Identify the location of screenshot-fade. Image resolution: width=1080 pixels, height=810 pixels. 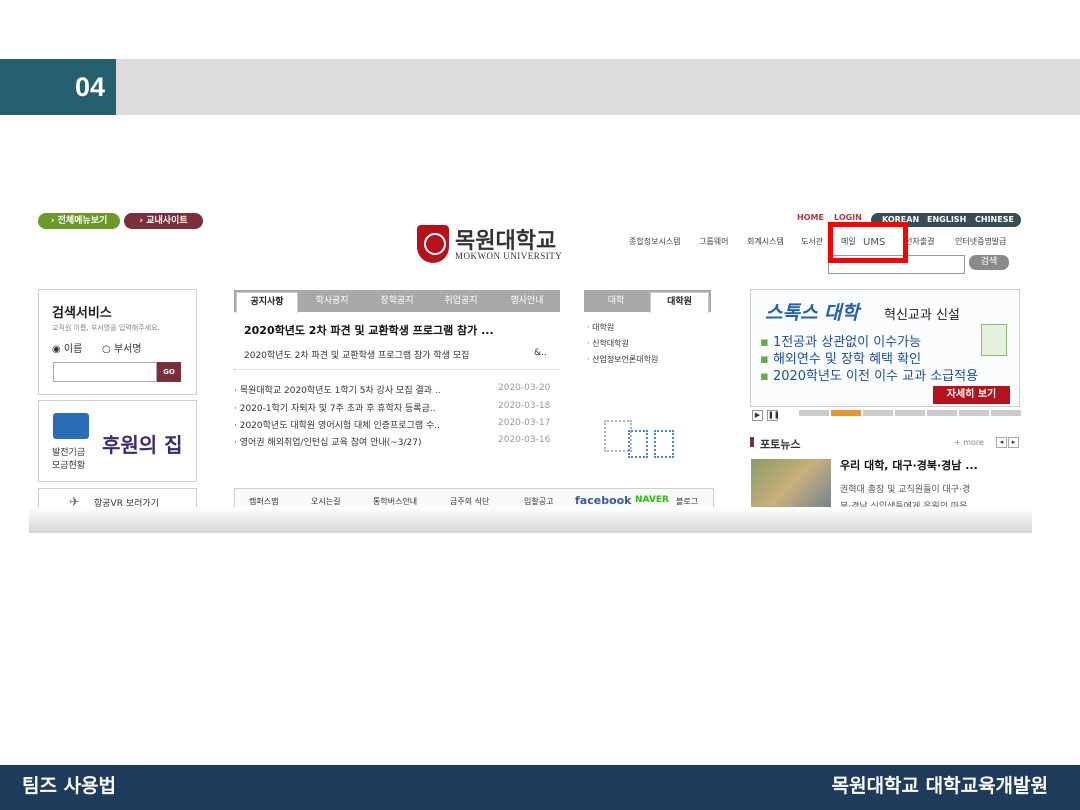
(530, 520).